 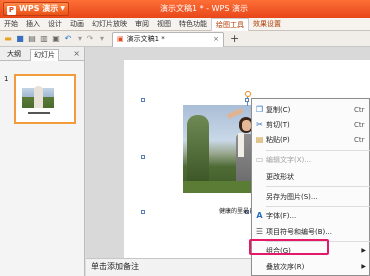 I want to click on tab-document-label: 演示文稿1 *, so click(x=145, y=39).